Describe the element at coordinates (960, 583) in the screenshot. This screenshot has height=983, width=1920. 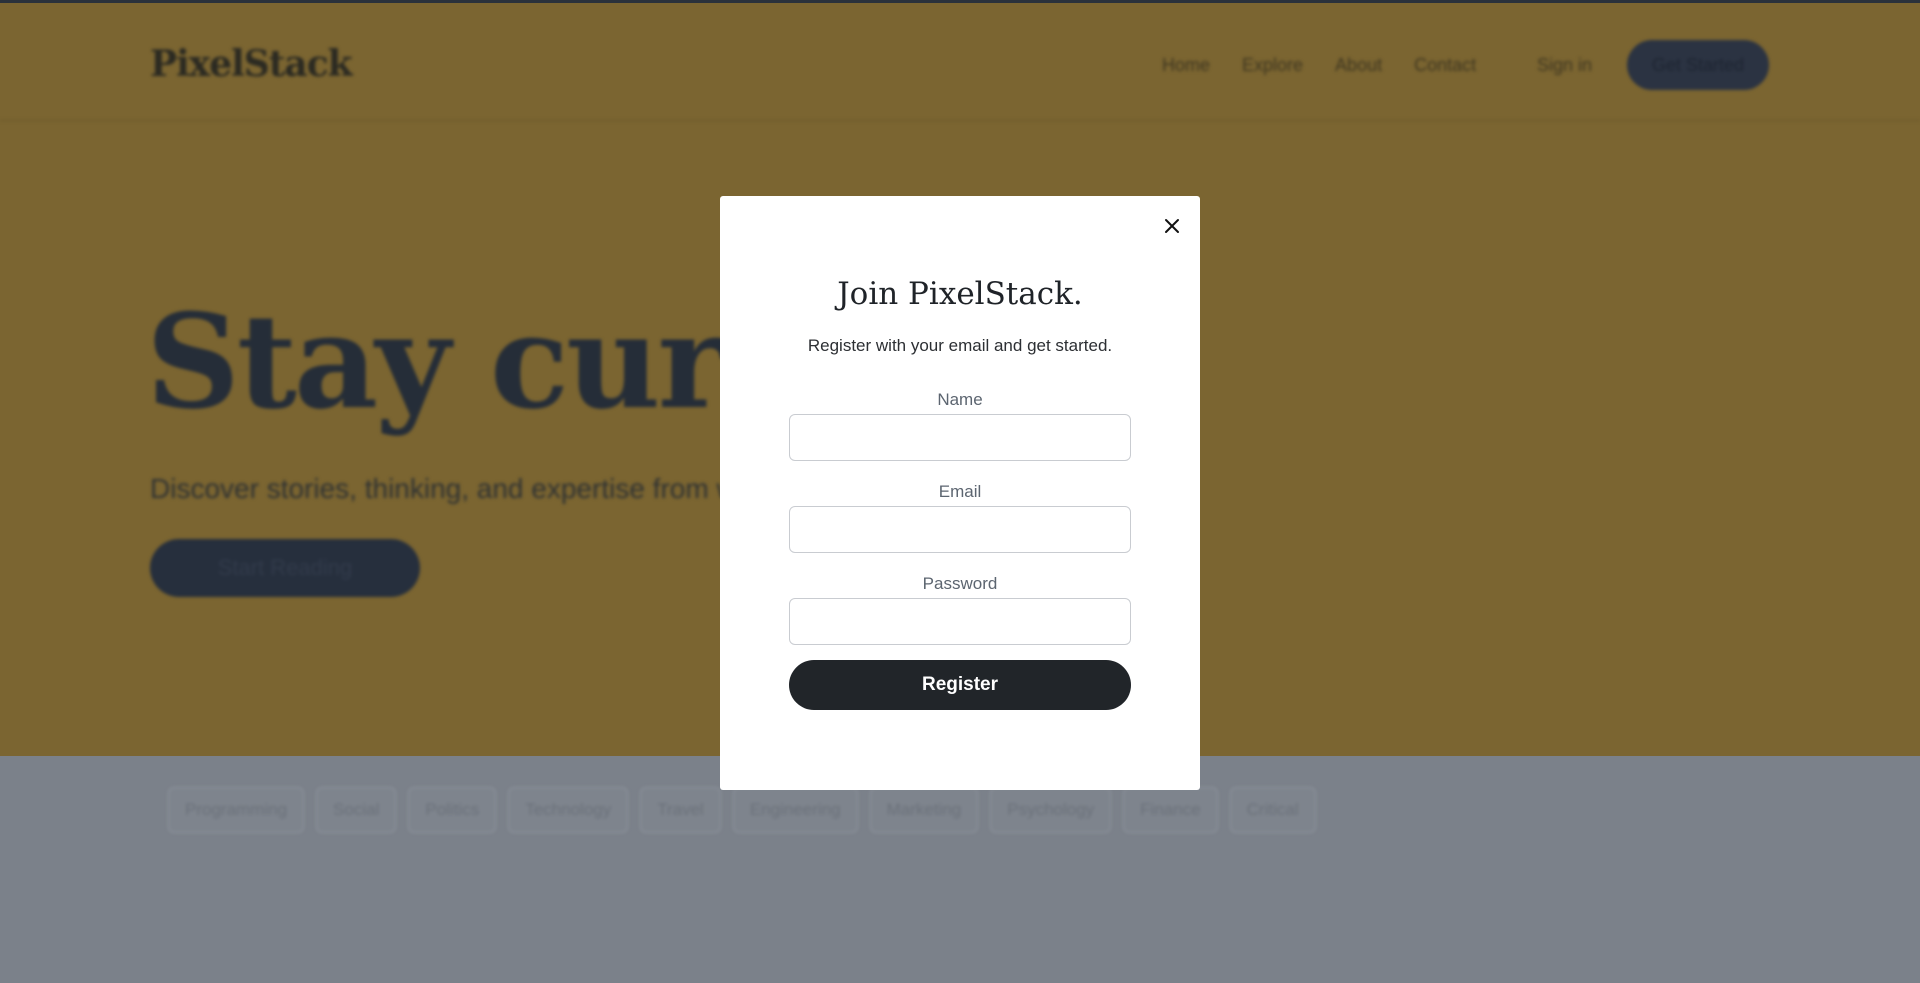
I see `password-label: Password` at that location.